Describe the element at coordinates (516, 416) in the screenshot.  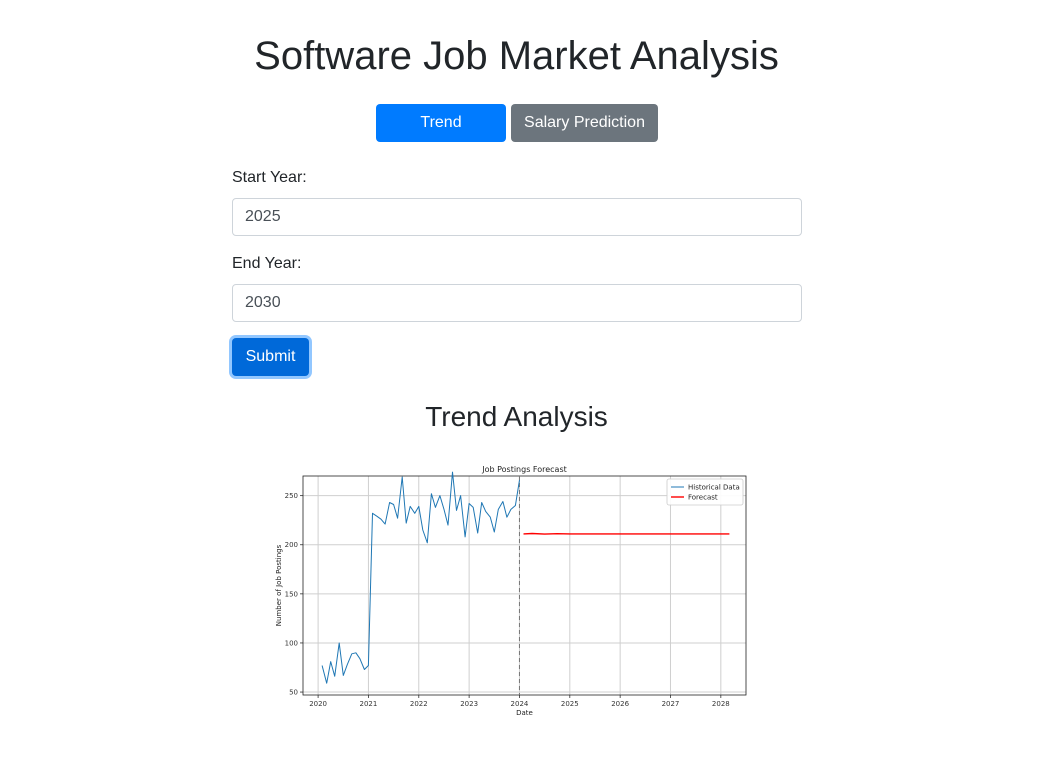
I see `section-title: Trend Analysis` at that location.